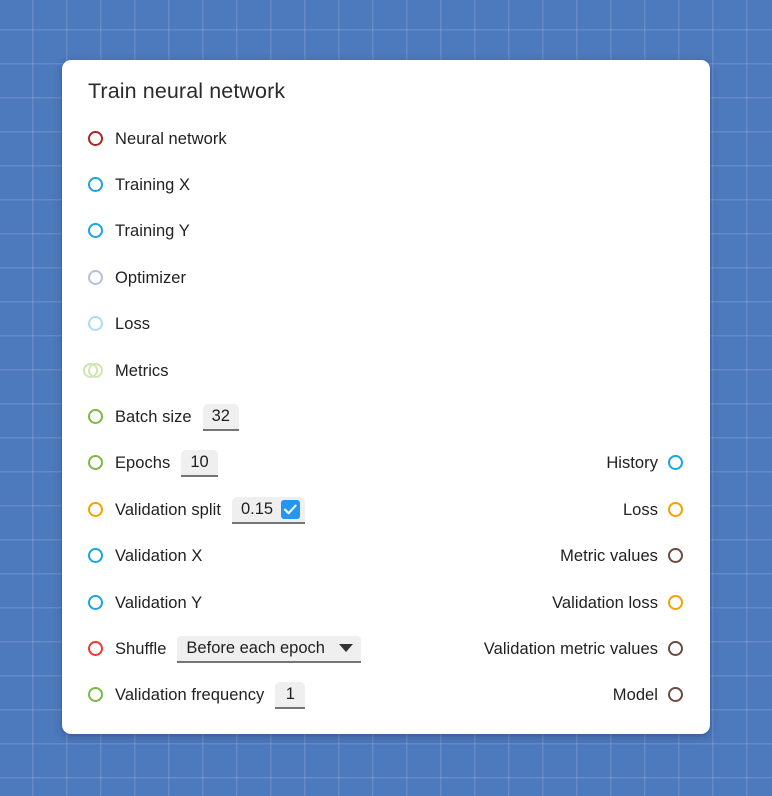  What do you see at coordinates (190, 695) in the screenshot?
I see `input-port-label: Validation frequency` at bounding box center [190, 695].